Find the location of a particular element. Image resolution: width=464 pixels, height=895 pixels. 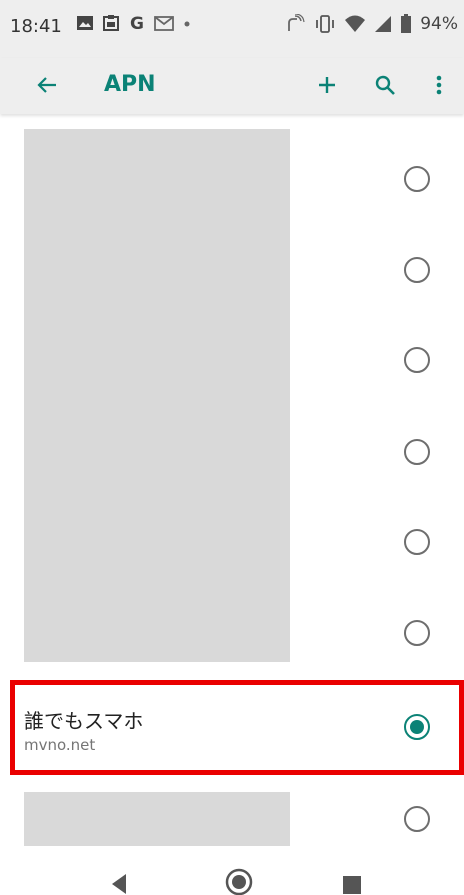

search-icon is located at coordinates (385, 85).